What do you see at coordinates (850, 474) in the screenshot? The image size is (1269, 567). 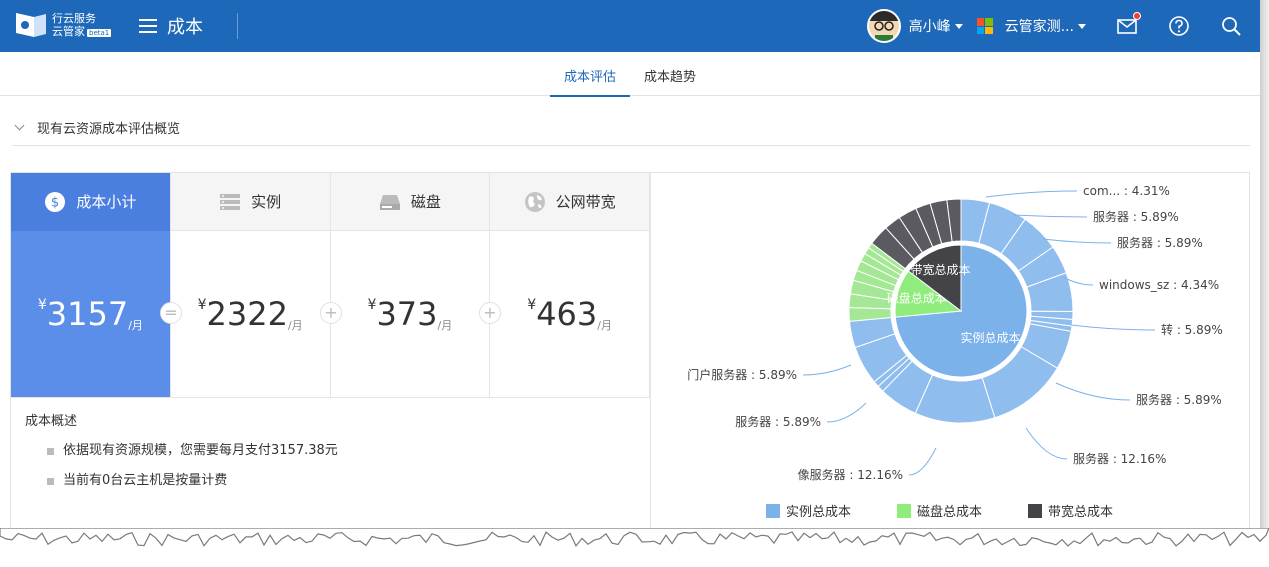 I see `pie-outer-label: 像服务器 : 12.16%` at bounding box center [850, 474].